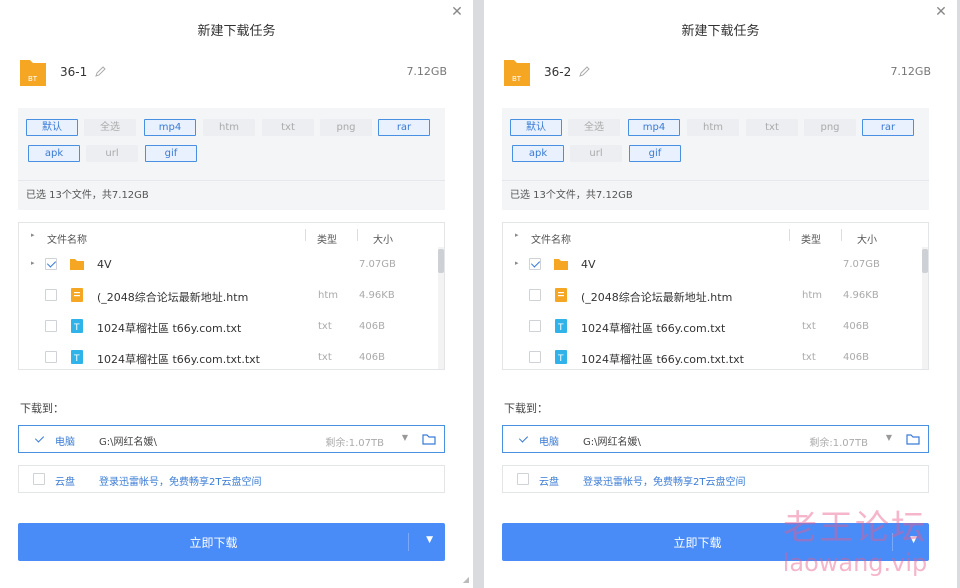 The height and width of the screenshot is (588, 960). I want to click on dialog-title: 新建下载任务, so click(236, 31).